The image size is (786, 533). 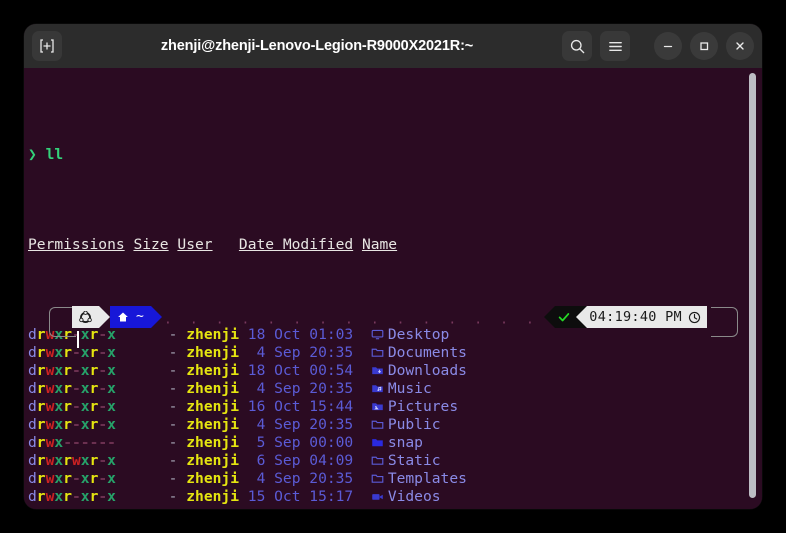 I want to click on minimize-icon, so click(x=668, y=46).